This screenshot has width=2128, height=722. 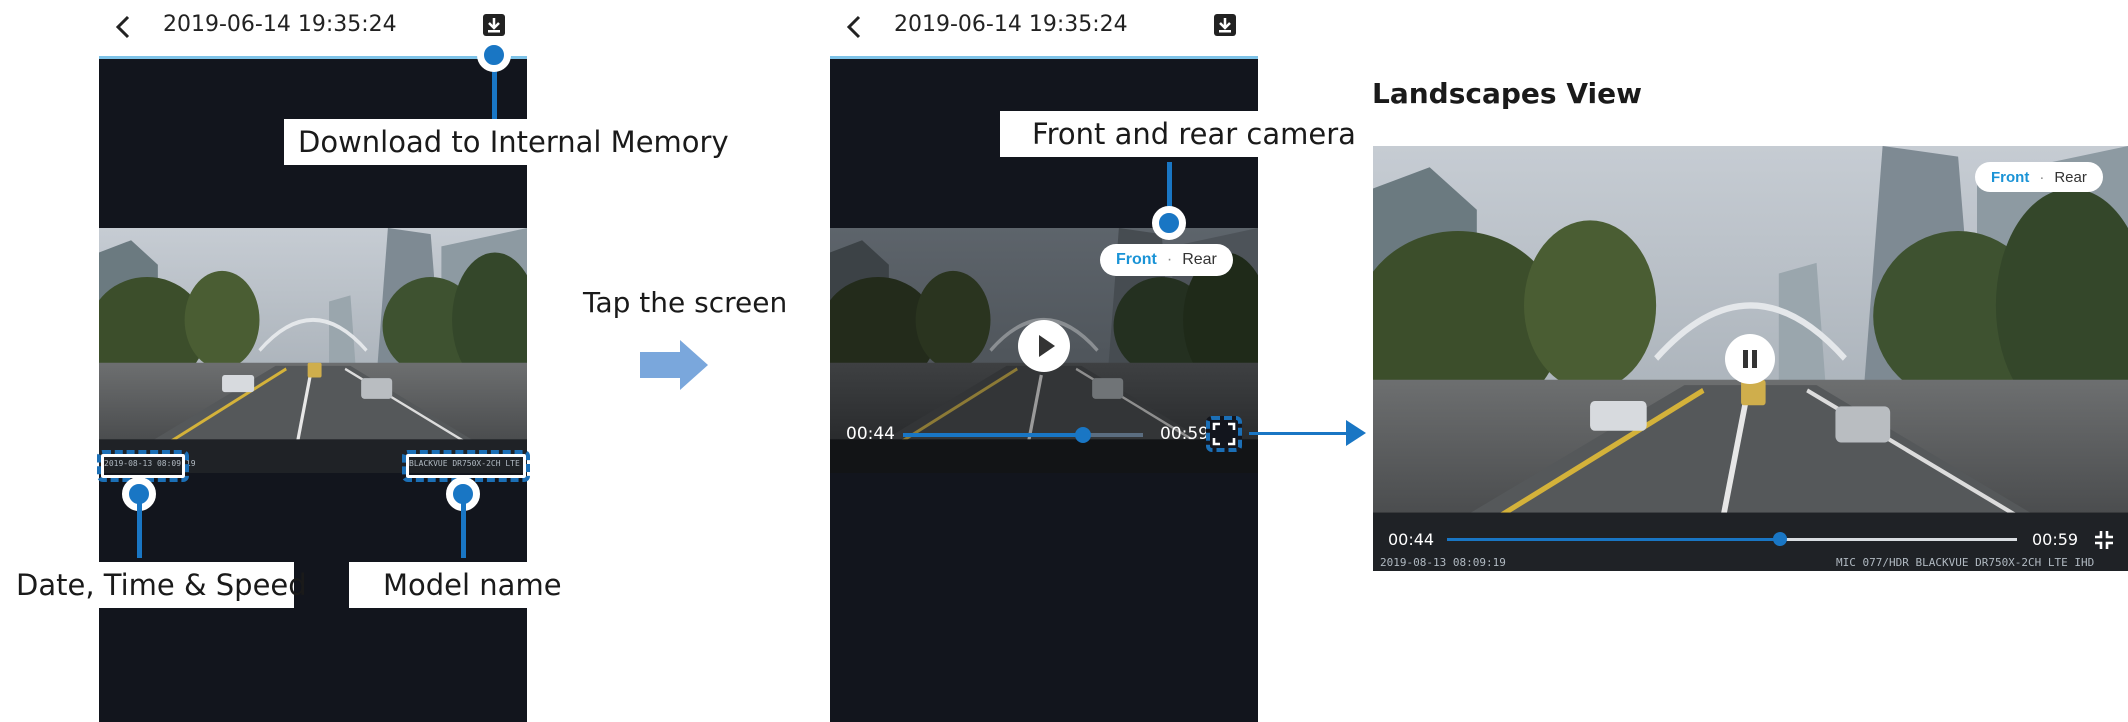 What do you see at coordinates (1169, 223) in the screenshot?
I see `camera-callout-dot` at bounding box center [1169, 223].